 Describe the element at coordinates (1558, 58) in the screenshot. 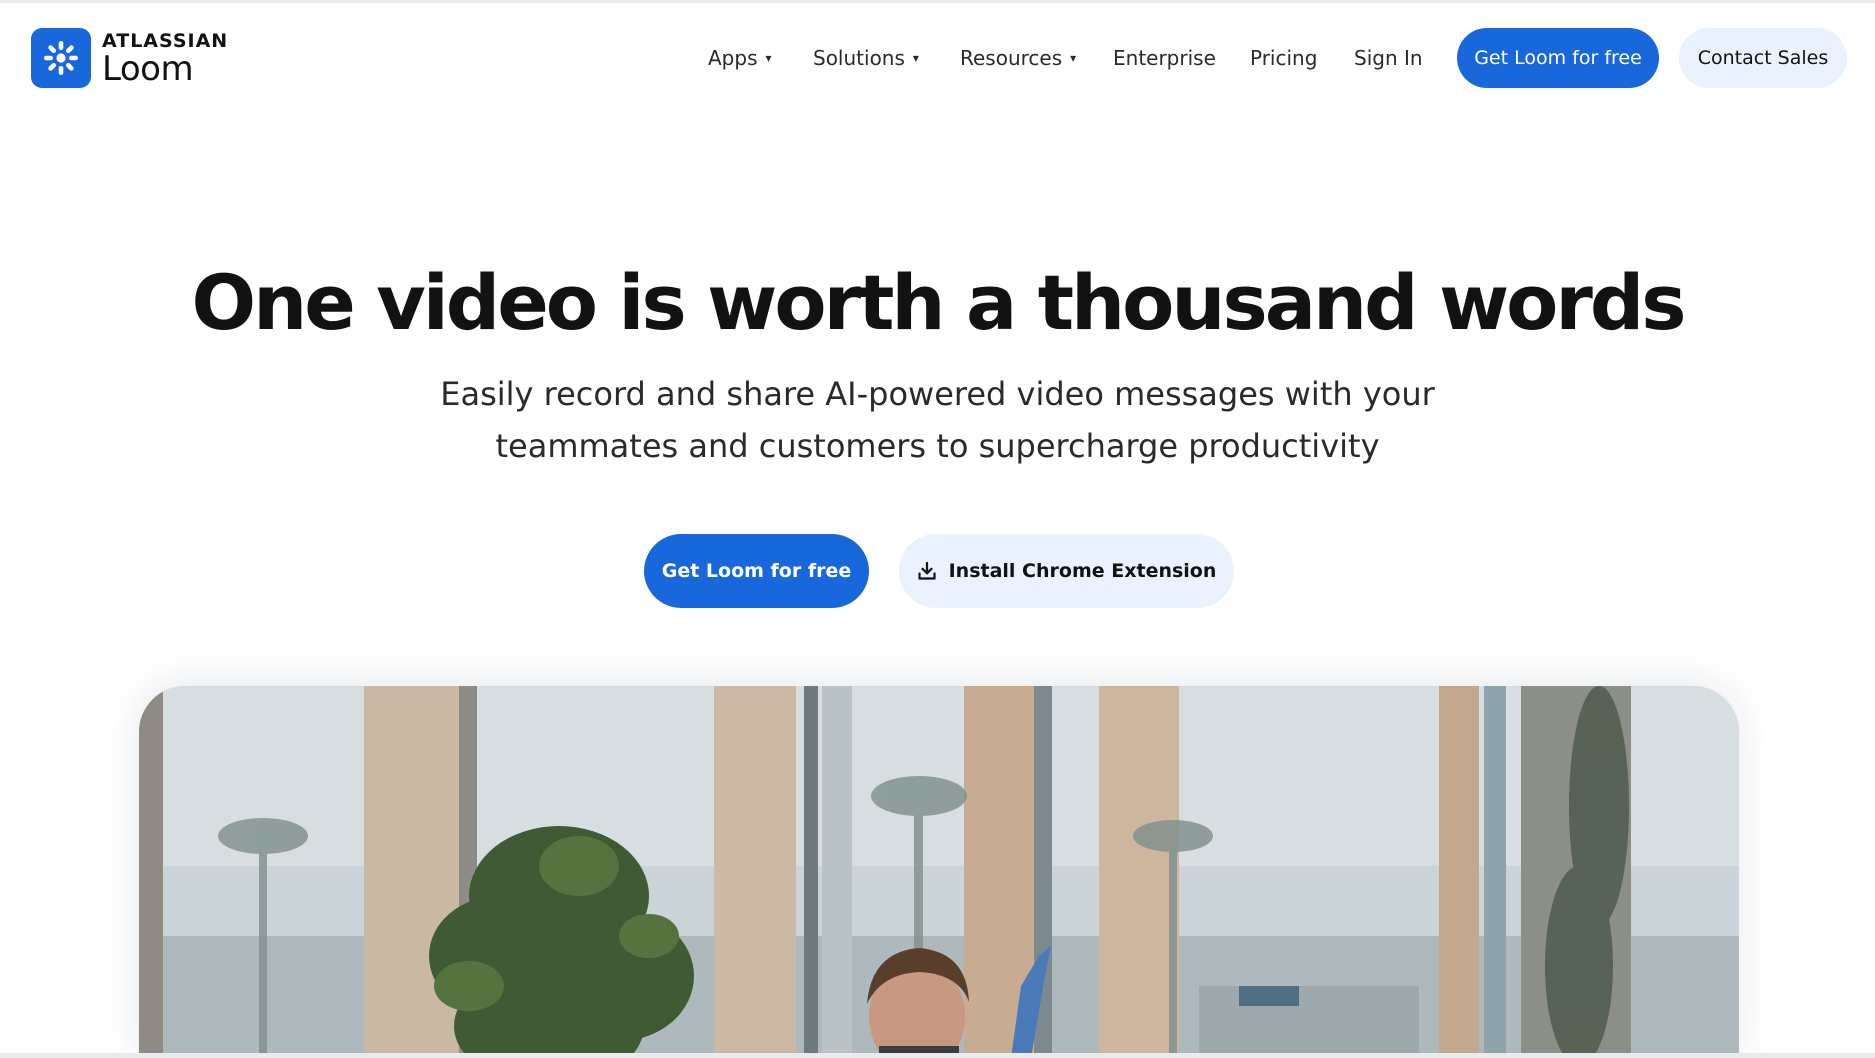

I see `header-get-loom-button: Get Loom for free` at that location.